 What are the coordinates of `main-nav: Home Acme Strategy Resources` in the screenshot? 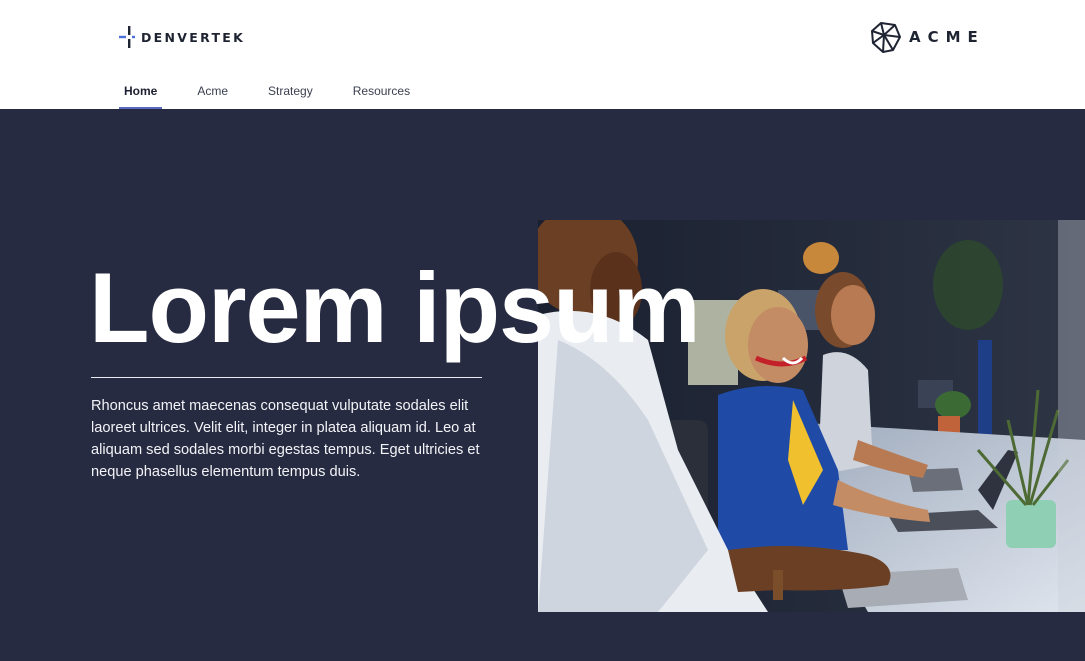 It's located at (267, 91).